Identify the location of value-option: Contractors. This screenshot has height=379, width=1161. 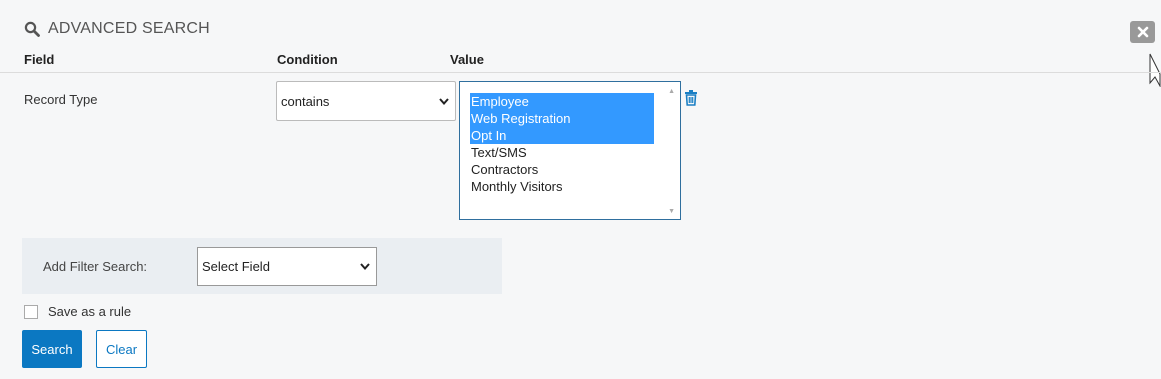
(562, 169).